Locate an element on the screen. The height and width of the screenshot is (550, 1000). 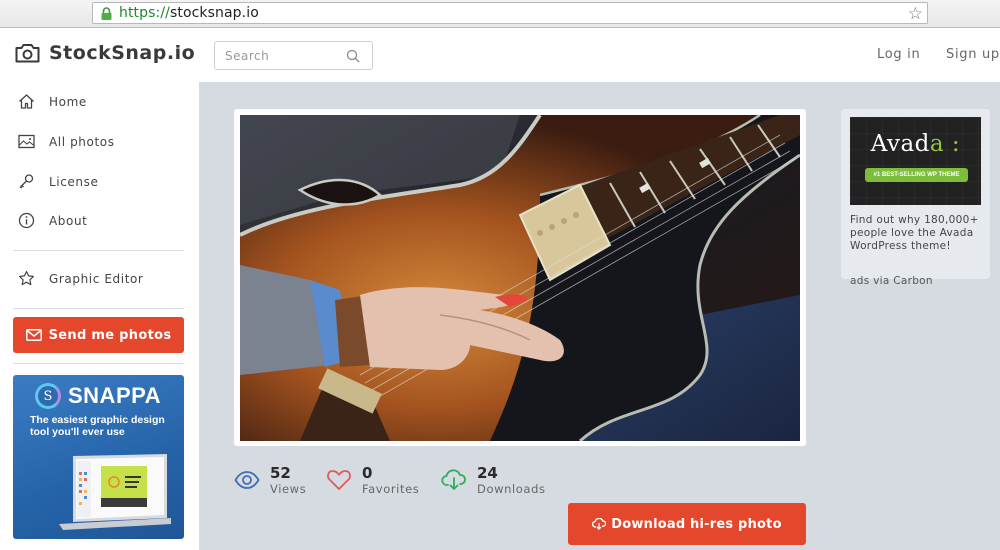
avada-brand-accent: a : is located at coordinates (945, 144).